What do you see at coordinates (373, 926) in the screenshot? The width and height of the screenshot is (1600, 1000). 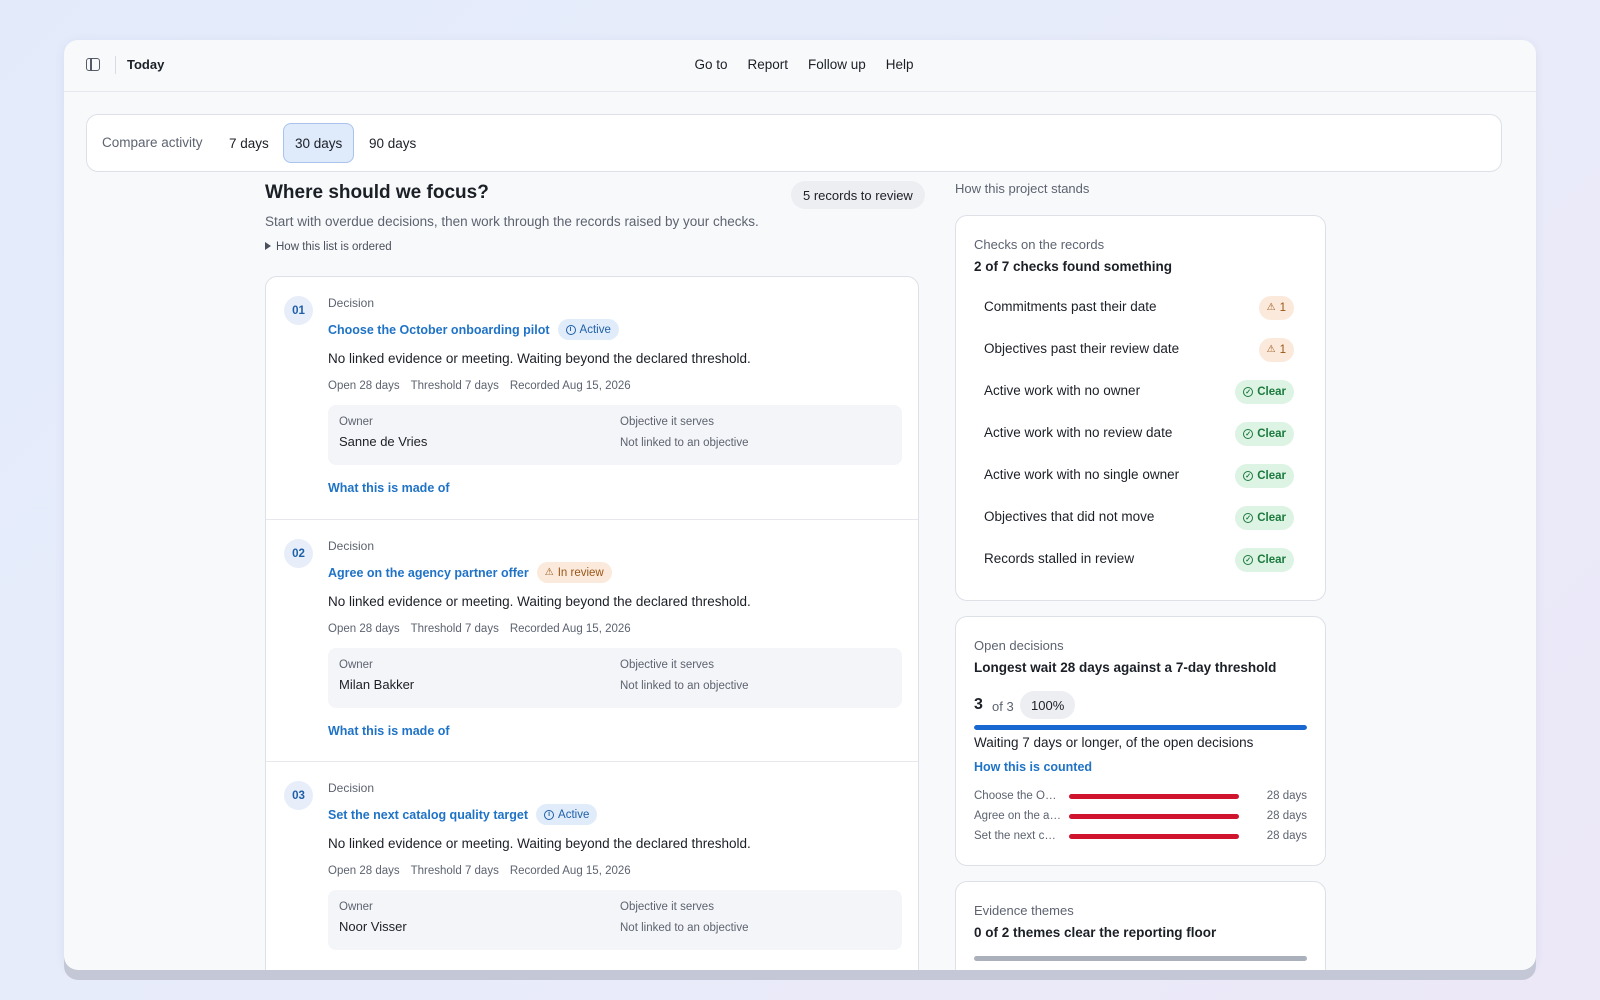 I see `owner-value: Noor Visser` at bounding box center [373, 926].